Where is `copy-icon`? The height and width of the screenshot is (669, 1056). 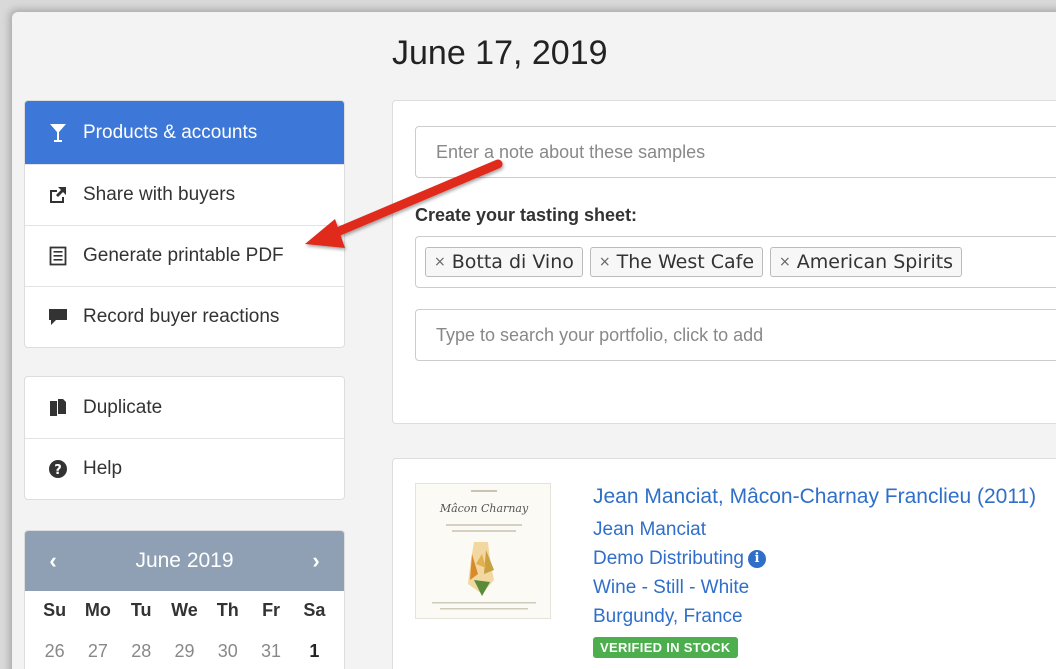
copy-icon is located at coordinates (58, 408).